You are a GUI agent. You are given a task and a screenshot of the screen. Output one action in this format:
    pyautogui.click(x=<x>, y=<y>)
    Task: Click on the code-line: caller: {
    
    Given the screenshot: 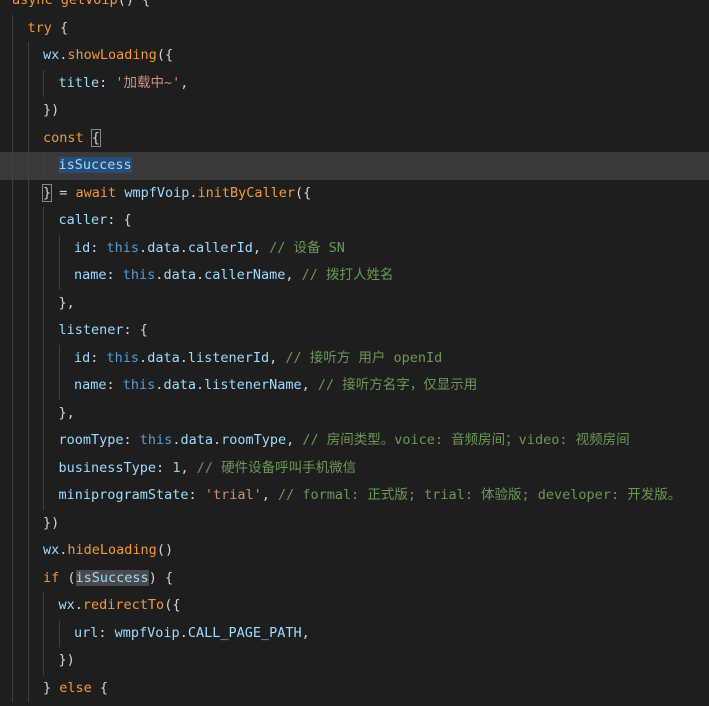 What is the action you would take?
    pyautogui.click(x=354, y=221)
    